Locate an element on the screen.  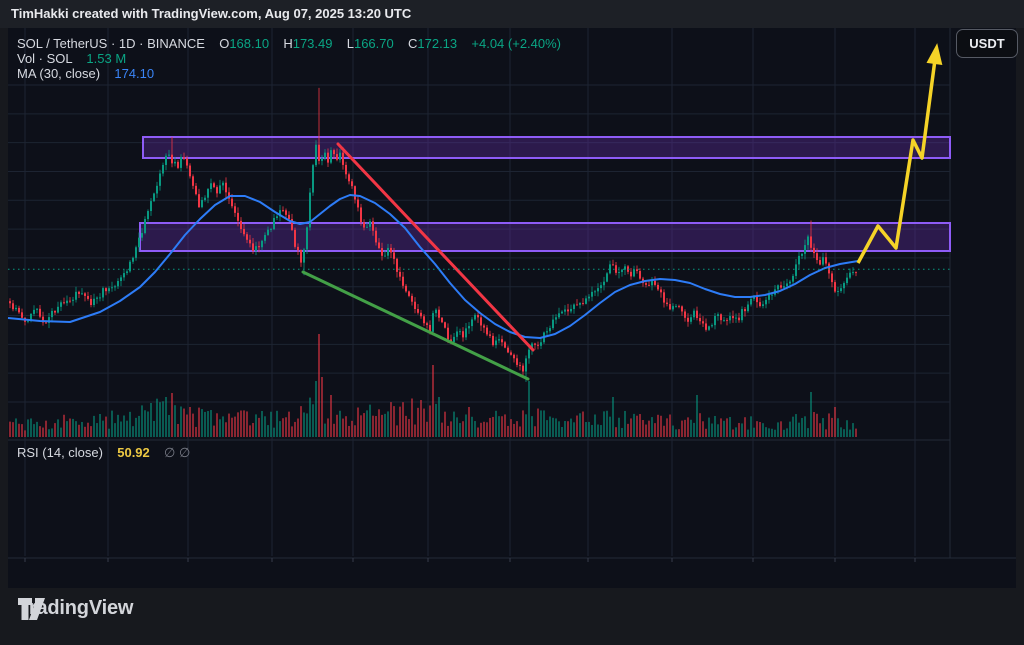
low-value: 166.70 is located at coordinates (373, 43).